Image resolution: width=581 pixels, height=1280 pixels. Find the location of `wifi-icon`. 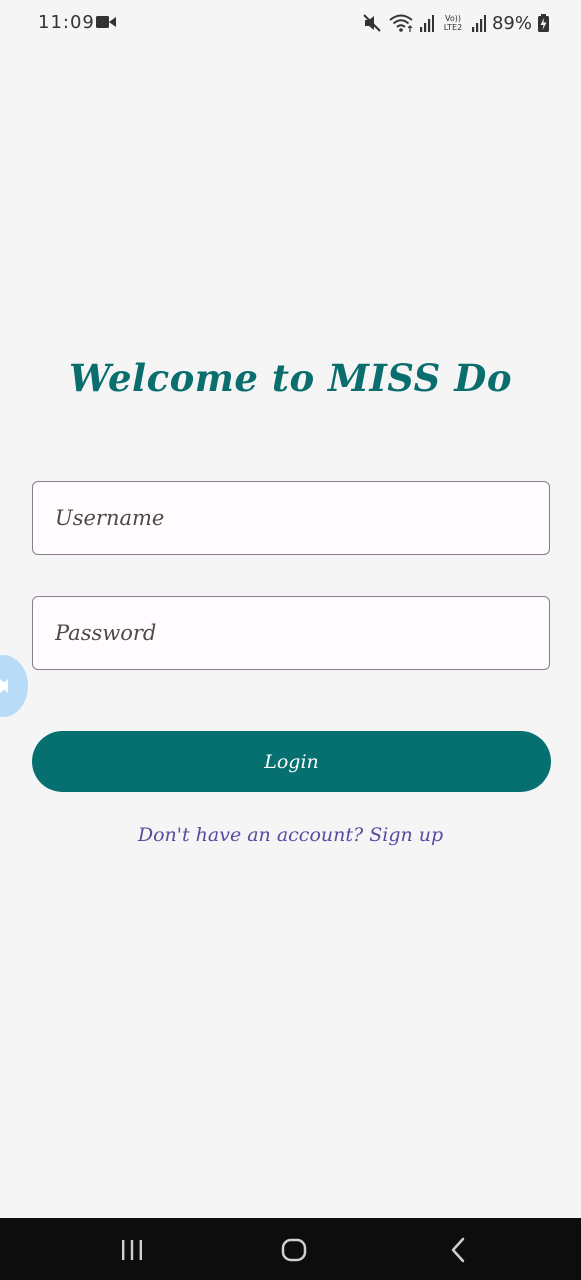

wifi-icon is located at coordinates (401, 23).